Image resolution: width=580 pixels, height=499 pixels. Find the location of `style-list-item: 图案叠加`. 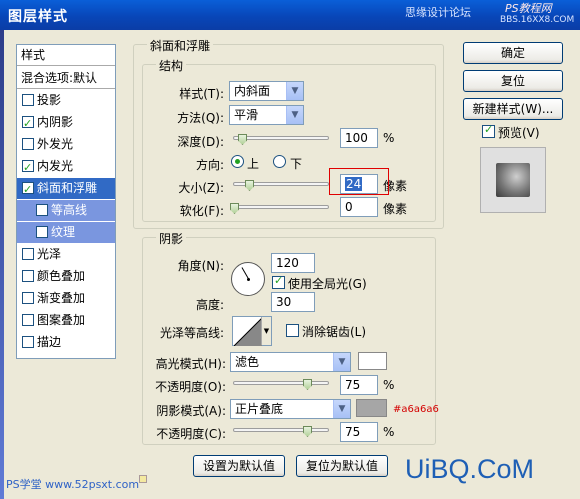

style-list-item: 图案叠加 is located at coordinates (66, 320).